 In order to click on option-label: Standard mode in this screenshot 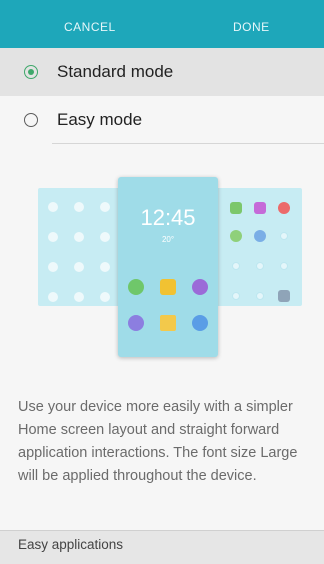, I will do `click(115, 71)`.